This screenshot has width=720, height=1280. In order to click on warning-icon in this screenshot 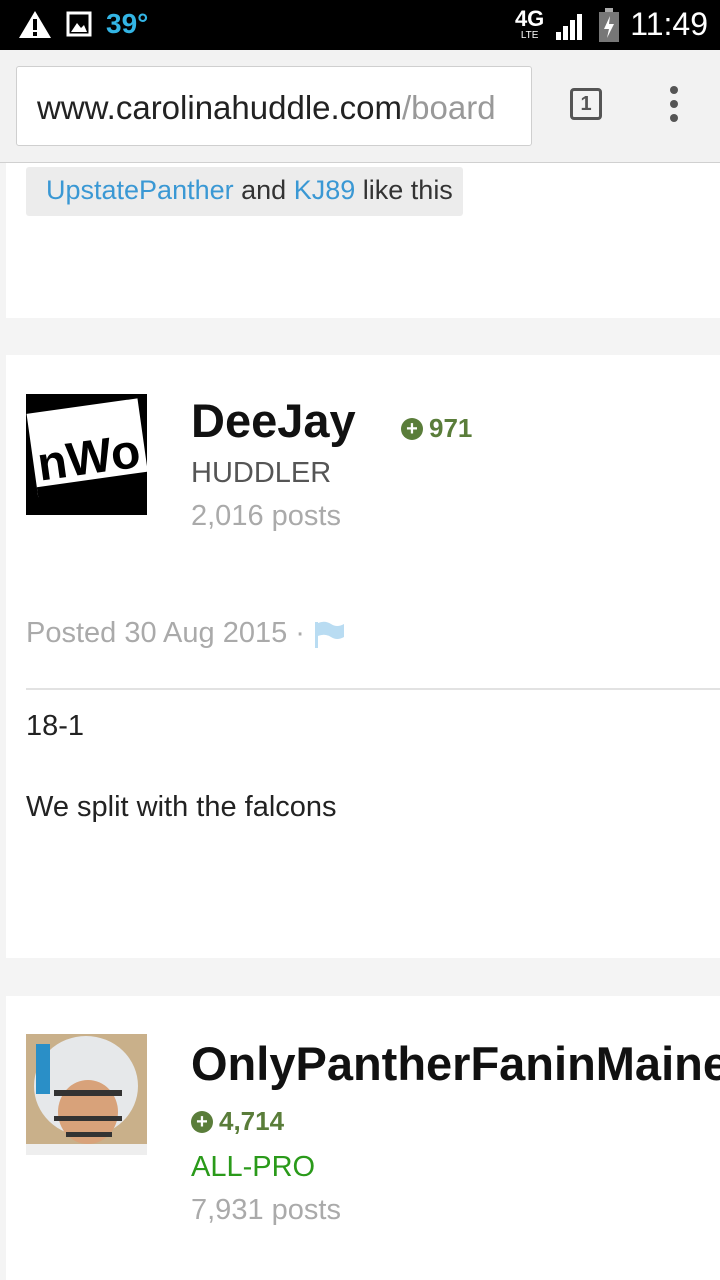, I will do `click(35, 24)`.